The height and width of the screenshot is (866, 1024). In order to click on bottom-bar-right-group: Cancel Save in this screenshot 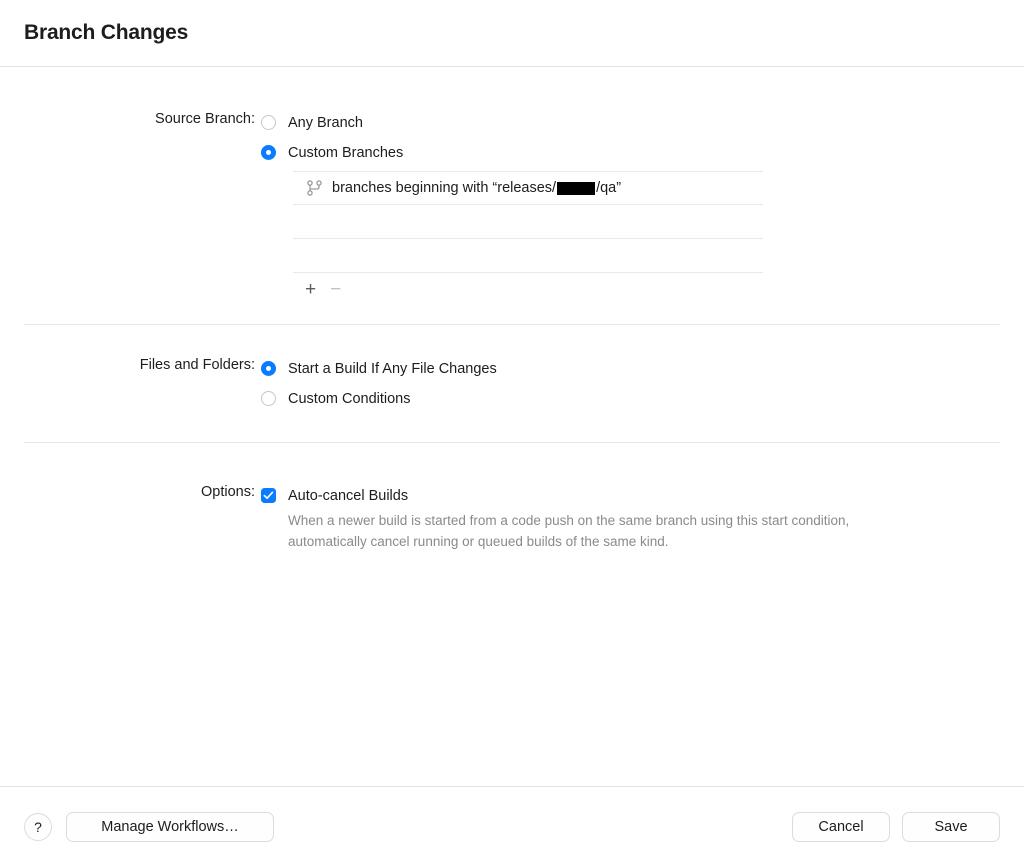, I will do `click(896, 826)`.